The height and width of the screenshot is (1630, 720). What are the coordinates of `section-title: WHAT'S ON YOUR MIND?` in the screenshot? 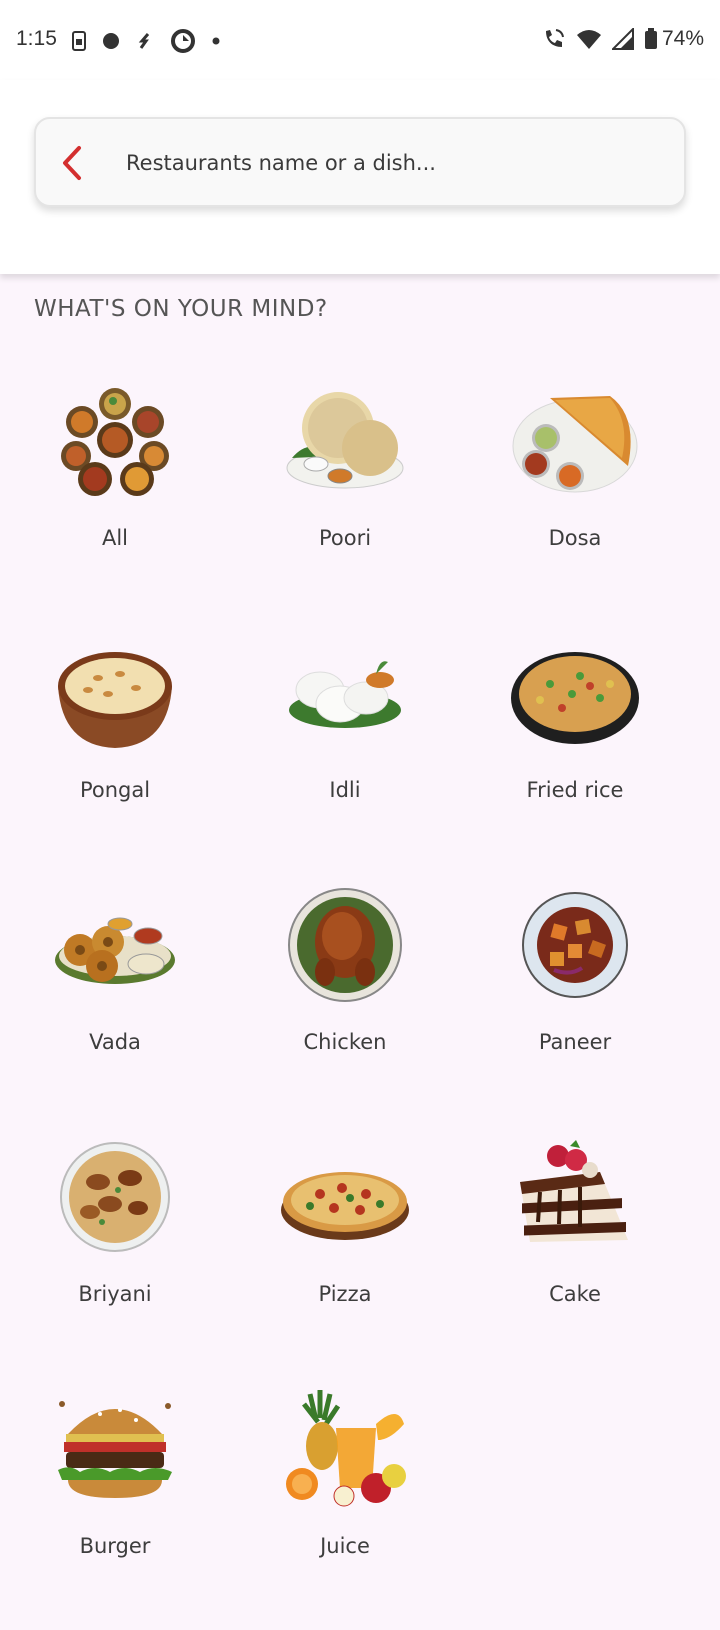 It's located at (181, 309).